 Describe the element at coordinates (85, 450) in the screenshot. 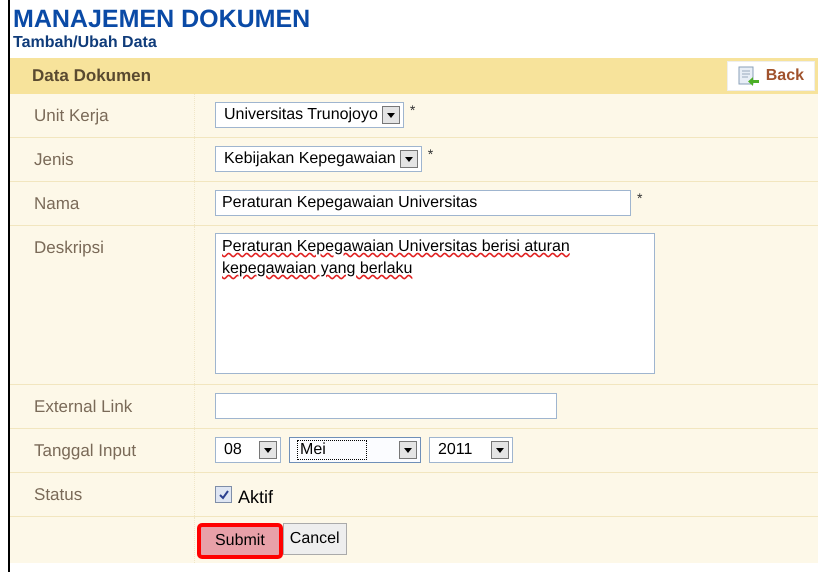

I see `field-label: Tanggal Input` at that location.